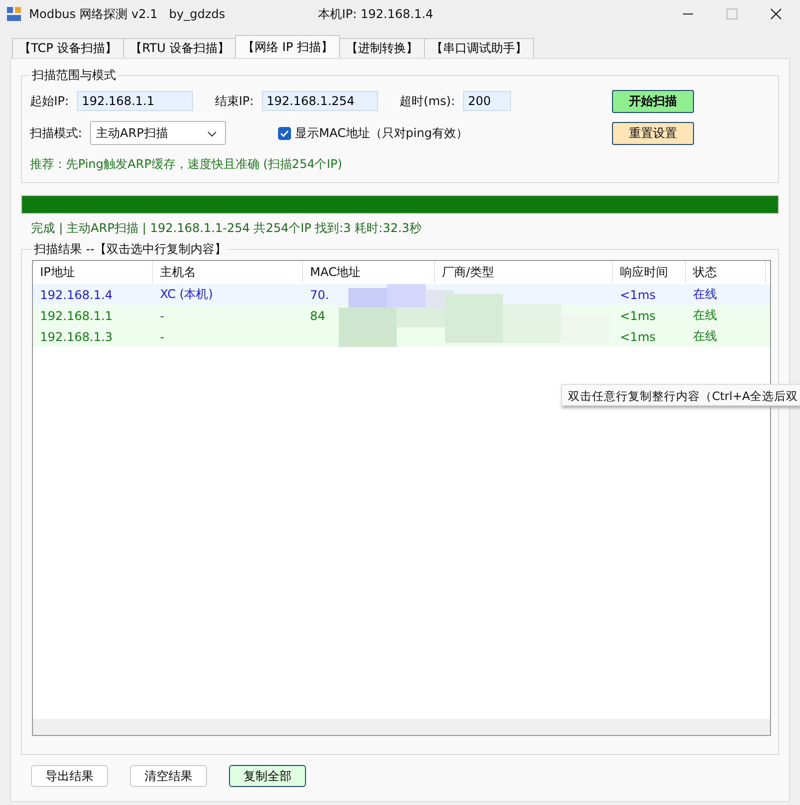 This screenshot has height=805, width=800. What do you see at coordinates (93, 272) in the screenshot?
I see `column-header: IP地址` at bounding box center [93, 272].